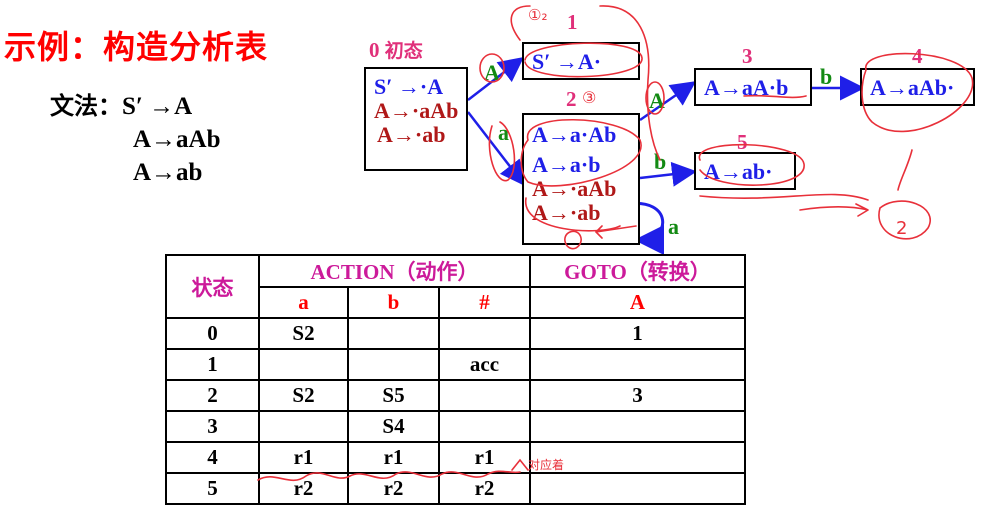 Image resolution: width=987 pixels, height=519 pixels. I want to click on ink-check-down, so click(905, 170).